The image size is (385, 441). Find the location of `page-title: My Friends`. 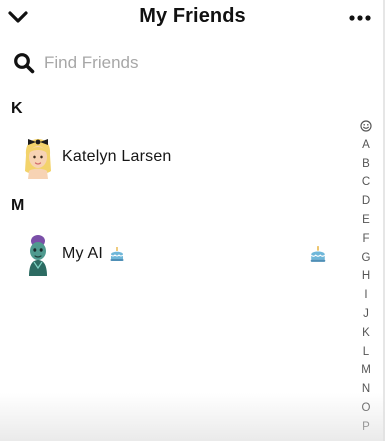

page-title: My Friends is located at coordinates (192, 16).